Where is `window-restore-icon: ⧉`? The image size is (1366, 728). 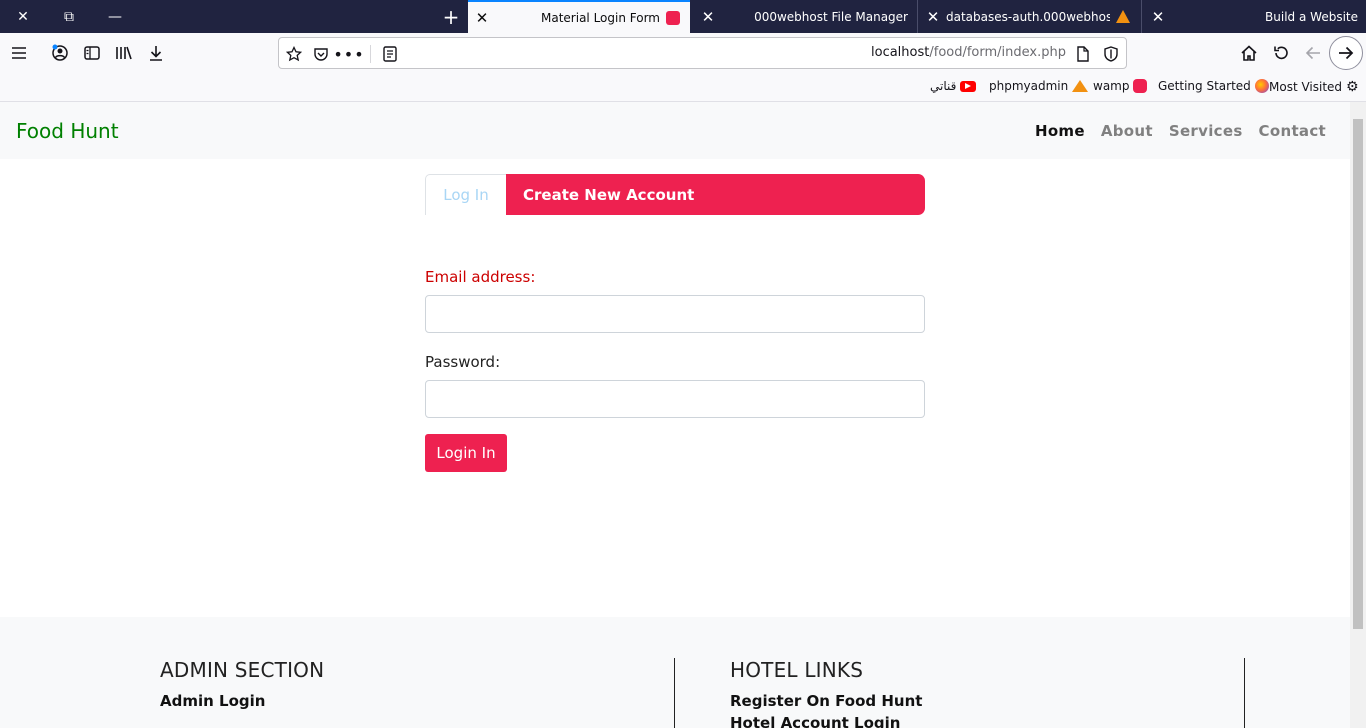 window-restore-icon: ⧉ is located at coordinates (69, 16).